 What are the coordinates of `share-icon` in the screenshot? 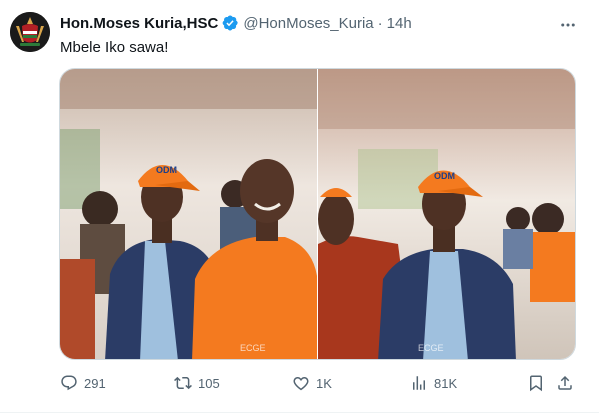 It's located at (565, 382).